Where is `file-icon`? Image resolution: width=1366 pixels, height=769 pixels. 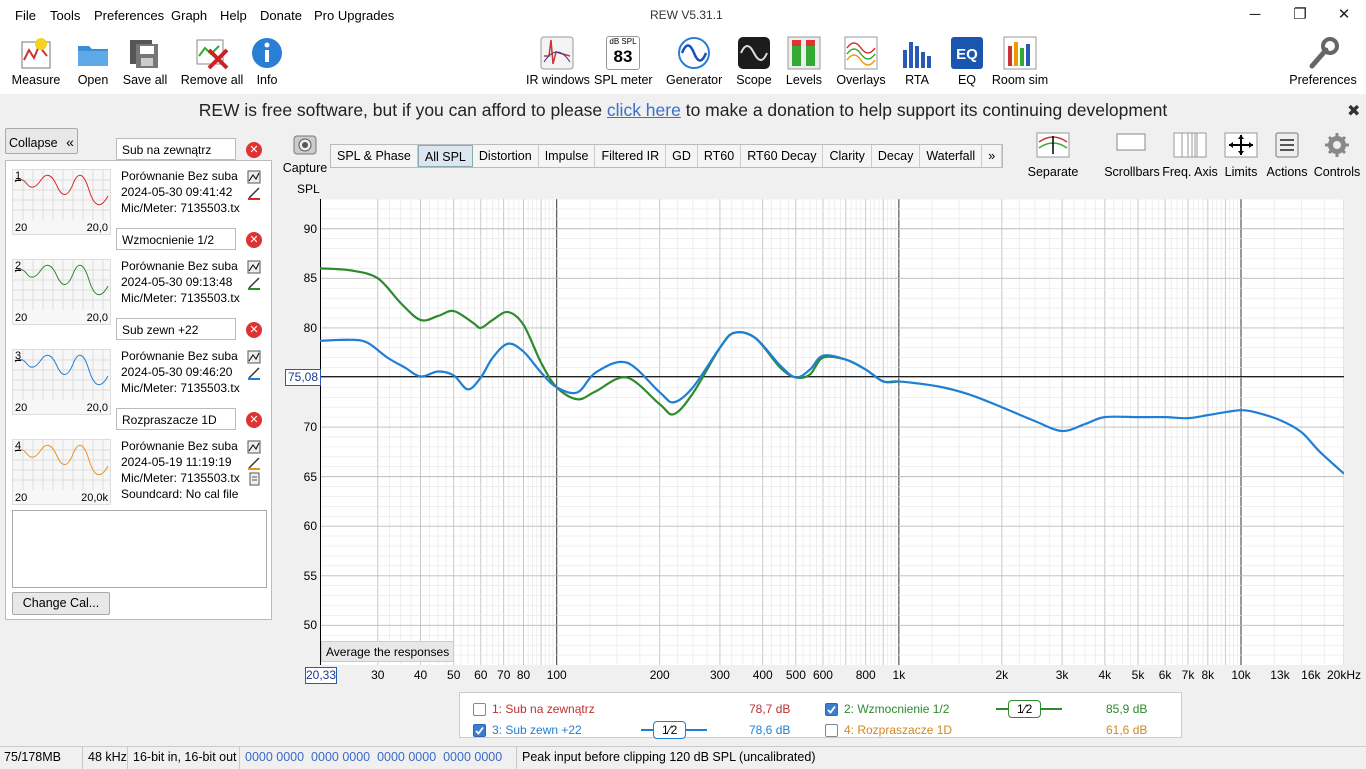 file-icon is located at coordinates (254, 479).